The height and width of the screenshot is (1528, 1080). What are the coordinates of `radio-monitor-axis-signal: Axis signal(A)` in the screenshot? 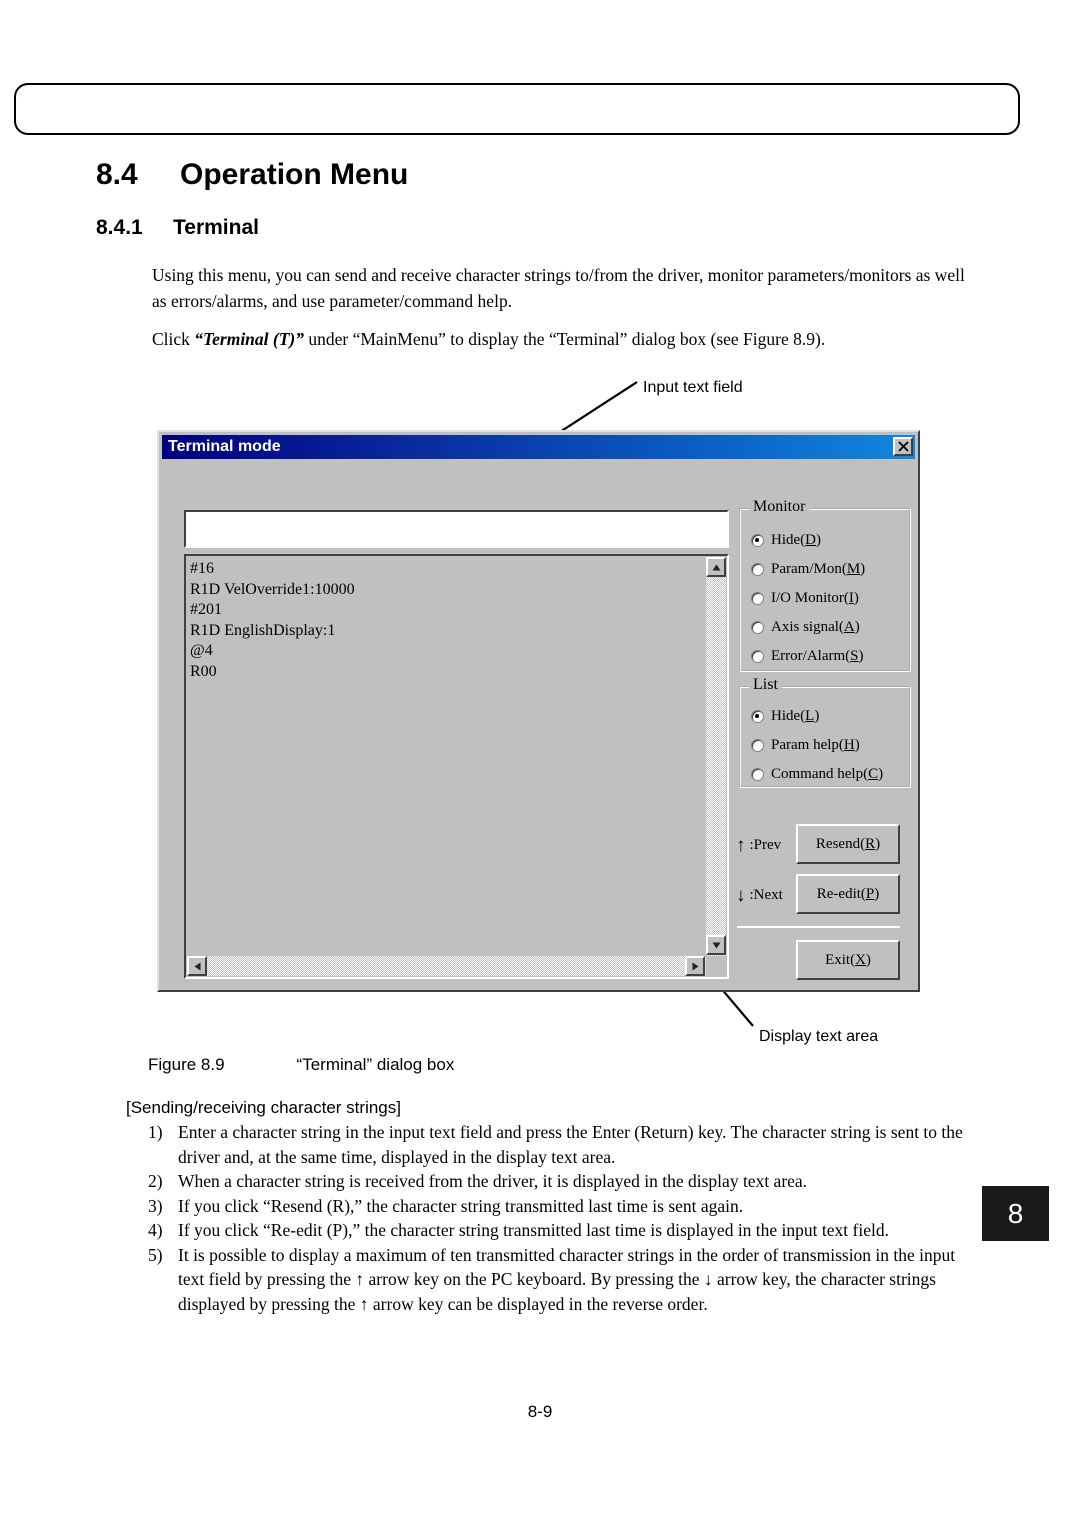 It's located at (805, 627).